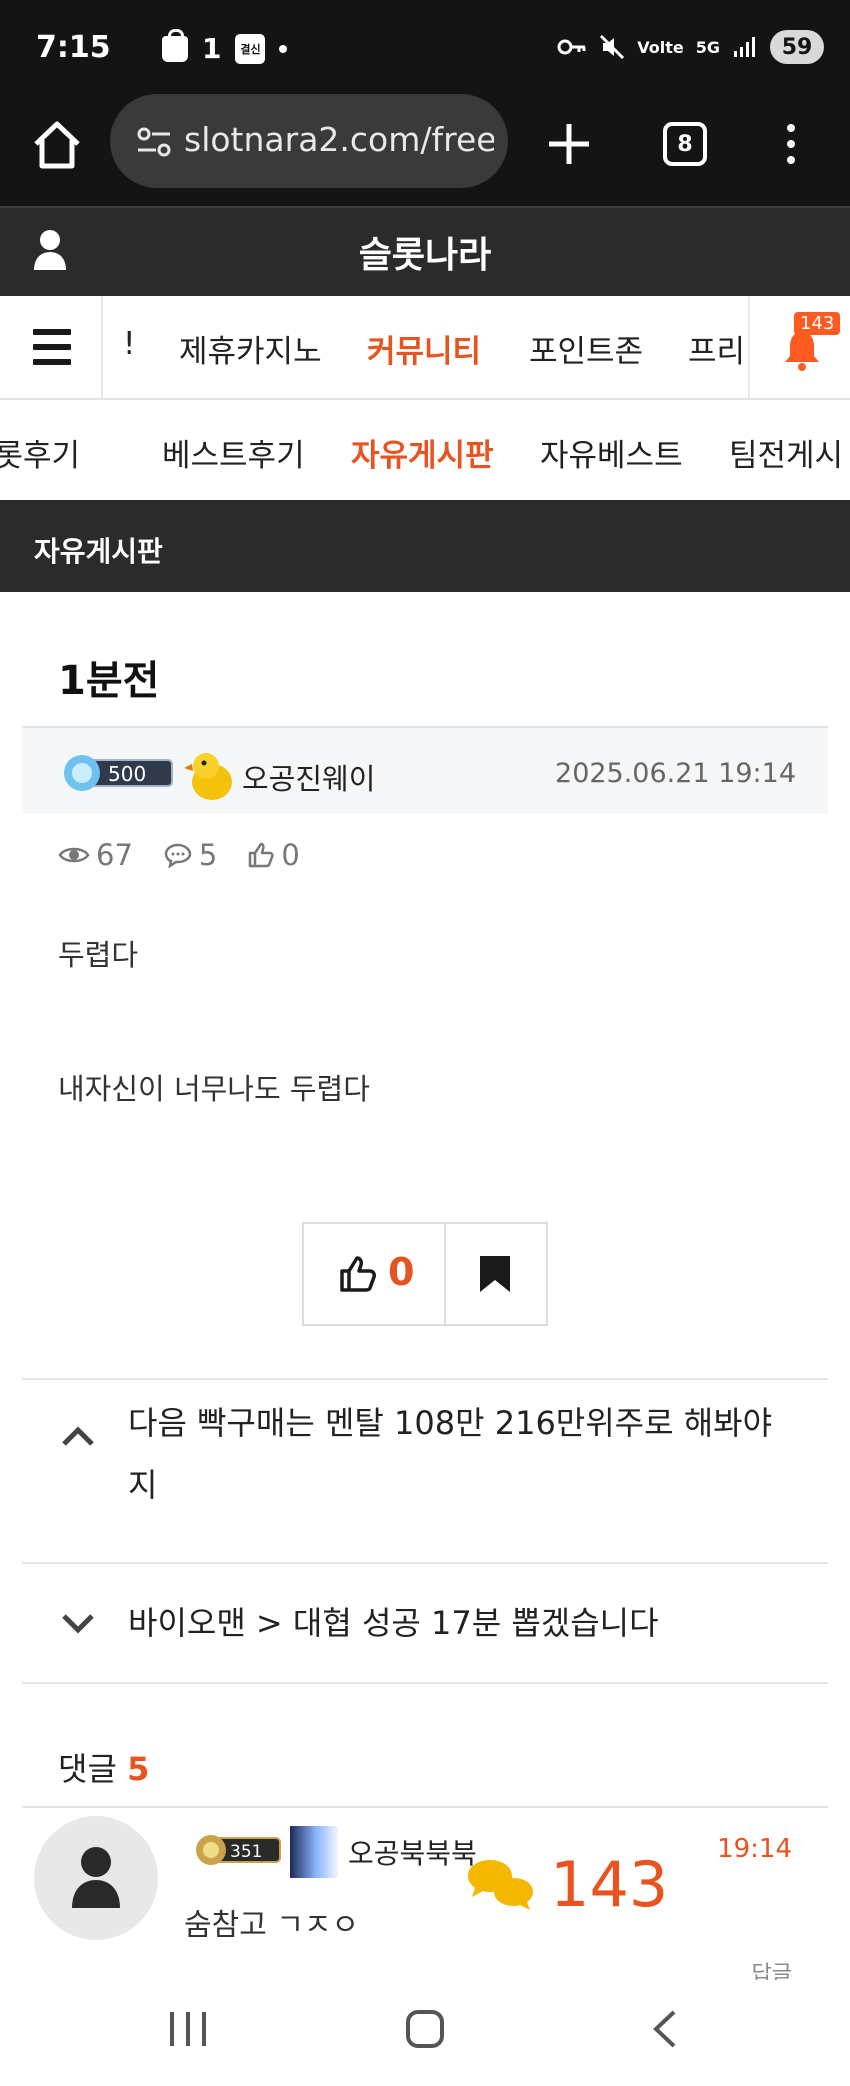 The height and width of the screenshot is (2086, 850). Describe the element at coordinates (425, 546) in the screenshot. I see `board-title-bar: 자유게시판` at that location.